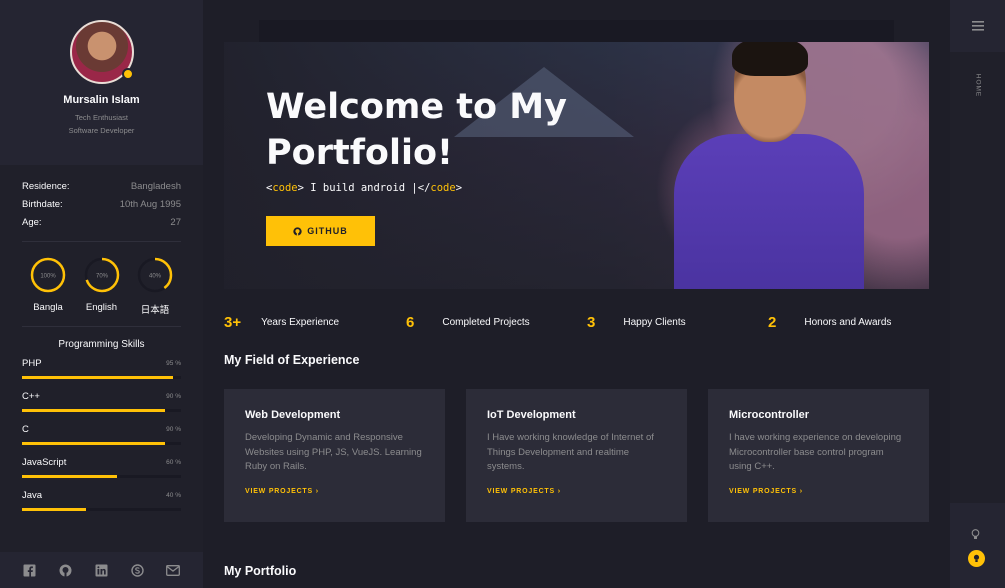  Describe the element at coordinates (769, 165) in the screenshot. I see `profile-photo` at that location.